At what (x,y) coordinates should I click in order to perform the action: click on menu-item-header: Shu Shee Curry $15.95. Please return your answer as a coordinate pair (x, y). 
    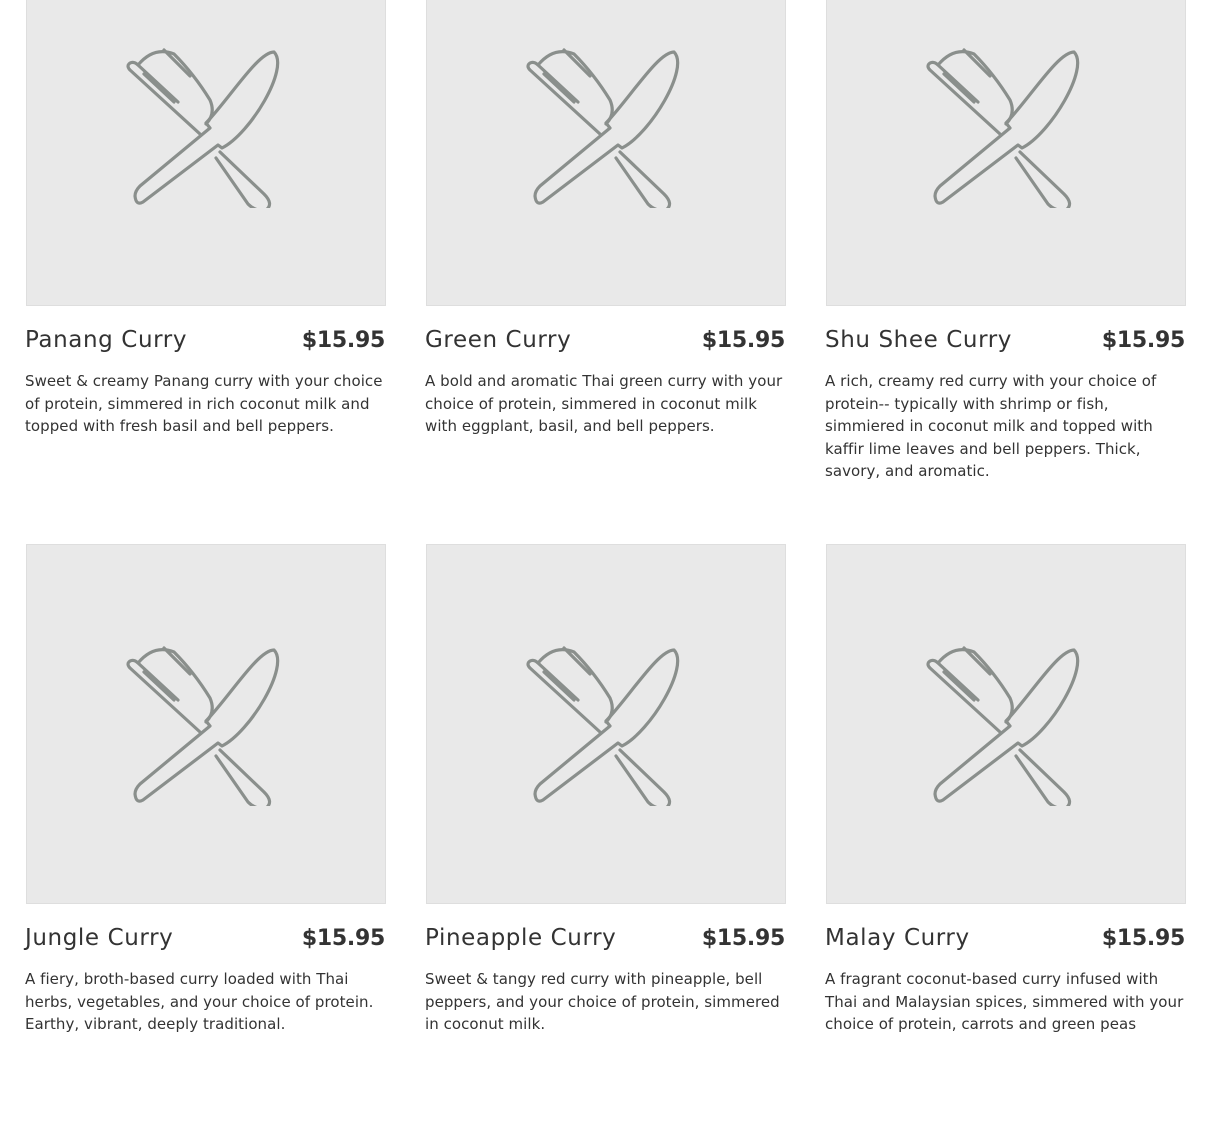
    Looking at the image, I should click on (1005, 345).